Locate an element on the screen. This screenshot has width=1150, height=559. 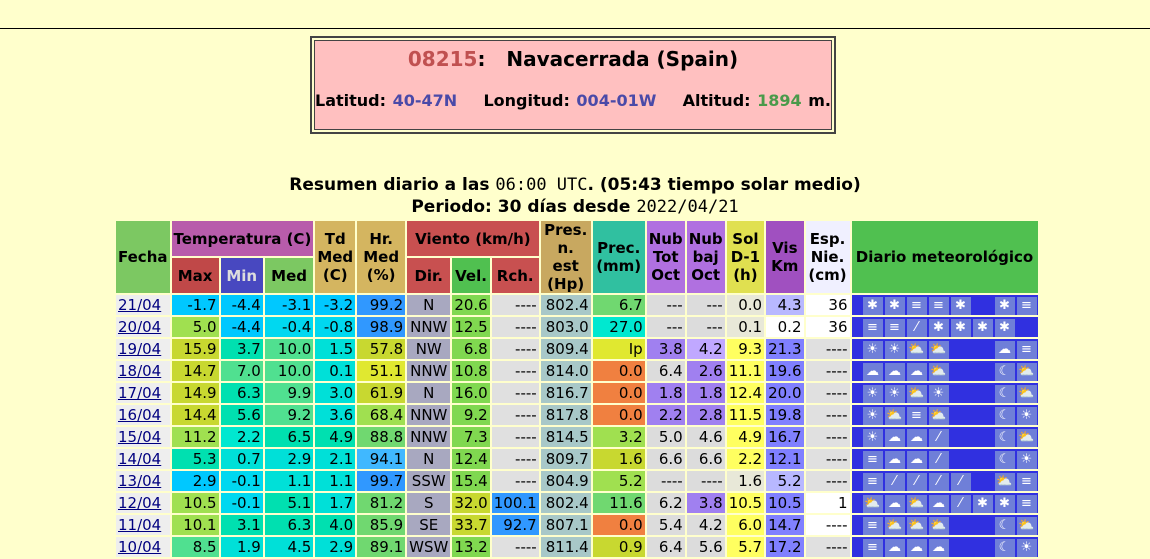
min-cell: -0.1 is located at coordinates (241, 481).